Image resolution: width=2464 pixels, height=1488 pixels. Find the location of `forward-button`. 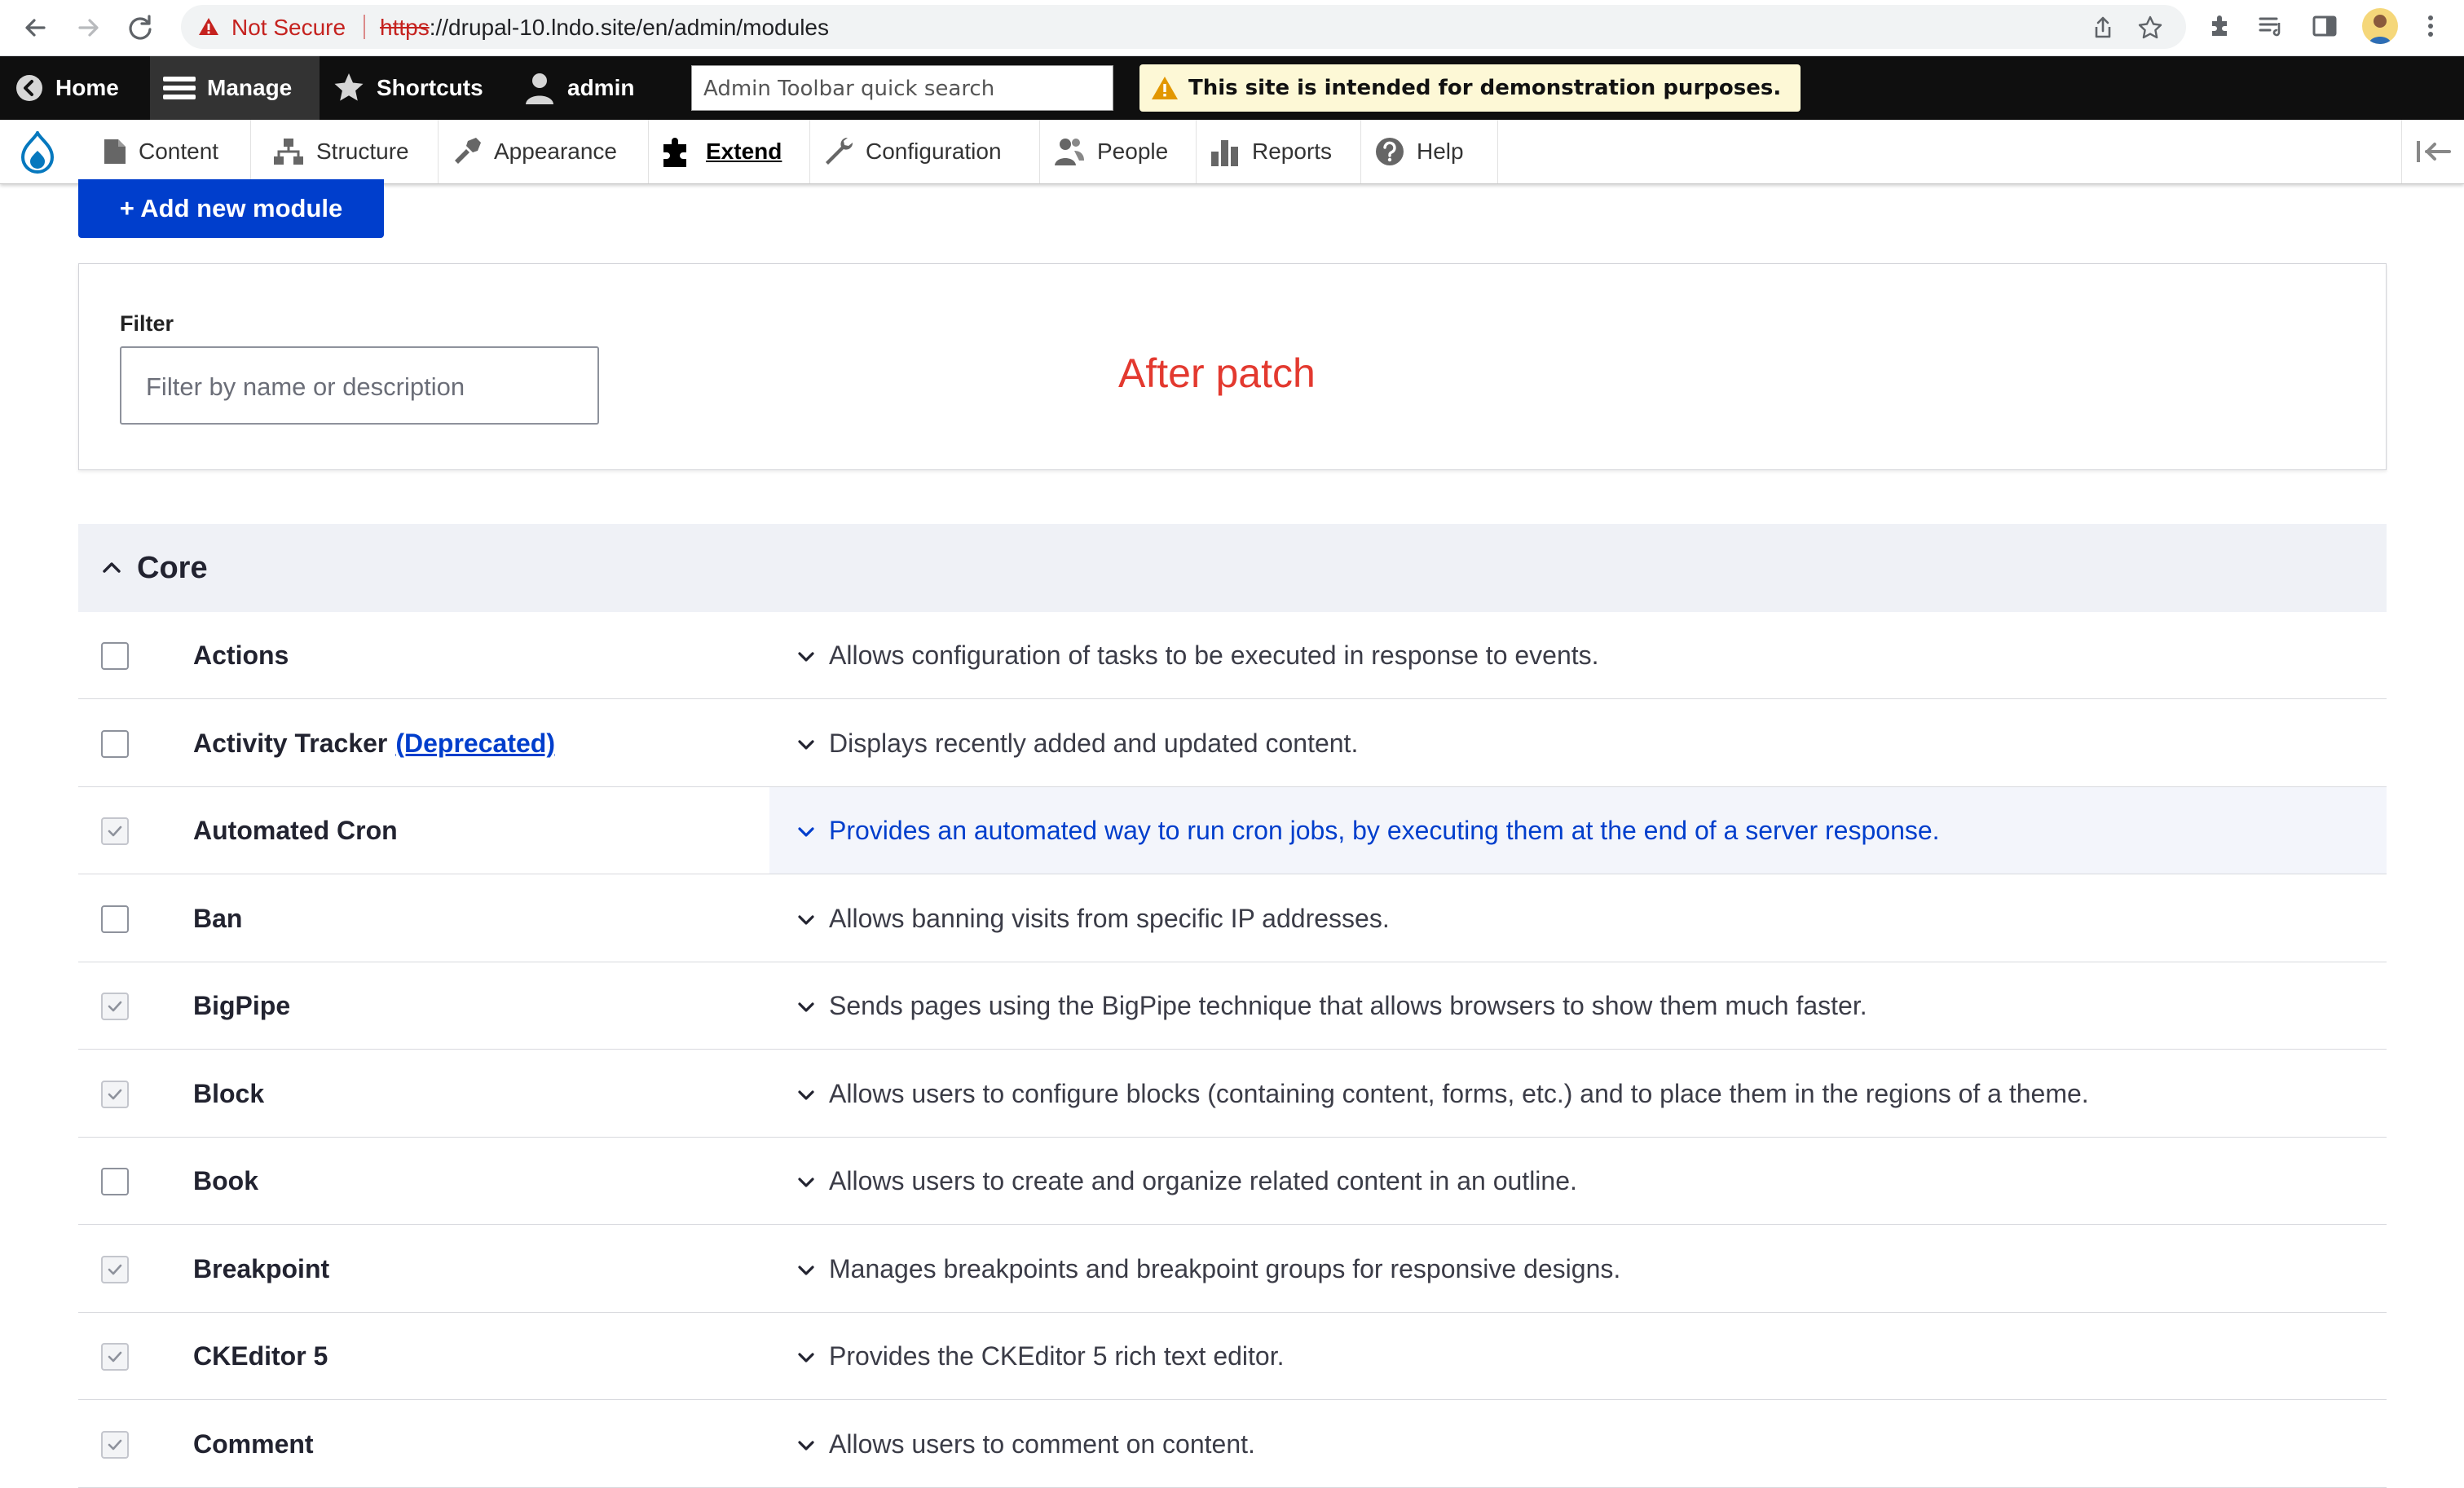

forward-button is located at coordinates (88, 27).